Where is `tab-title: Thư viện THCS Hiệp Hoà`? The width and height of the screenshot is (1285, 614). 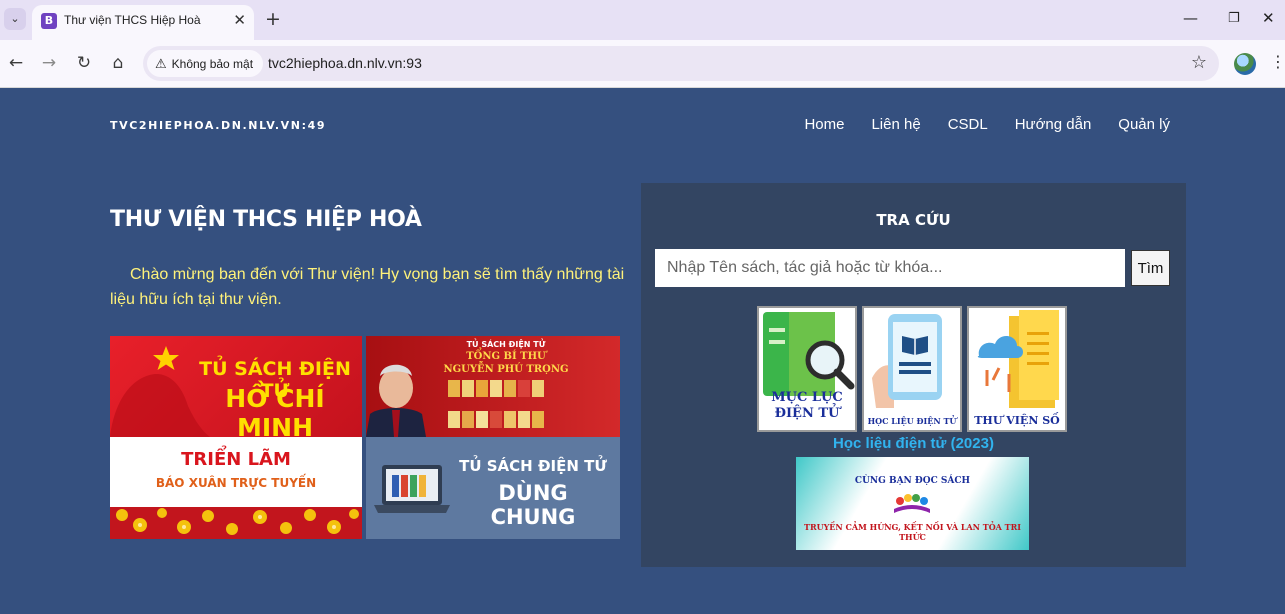 tab-title: Thư viện THCS Hiệp Hoà is located at coordinates (132, 20).